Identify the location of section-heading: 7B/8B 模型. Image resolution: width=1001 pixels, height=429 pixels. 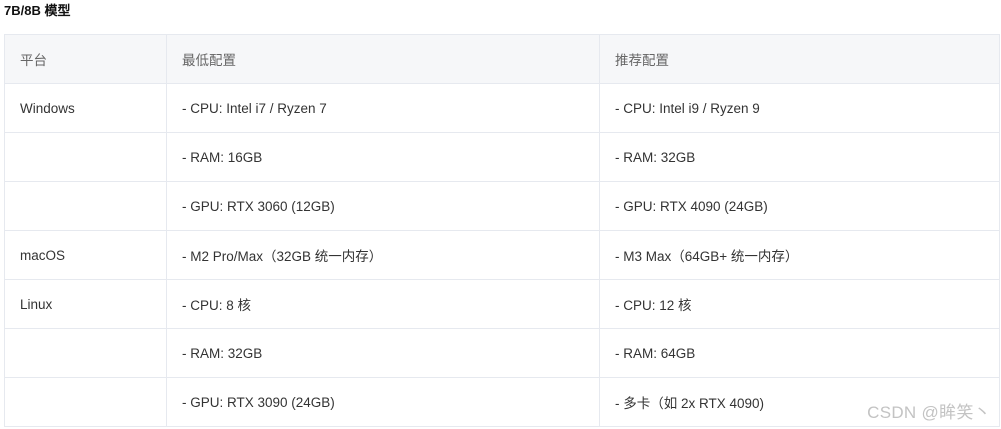
(37, 10).